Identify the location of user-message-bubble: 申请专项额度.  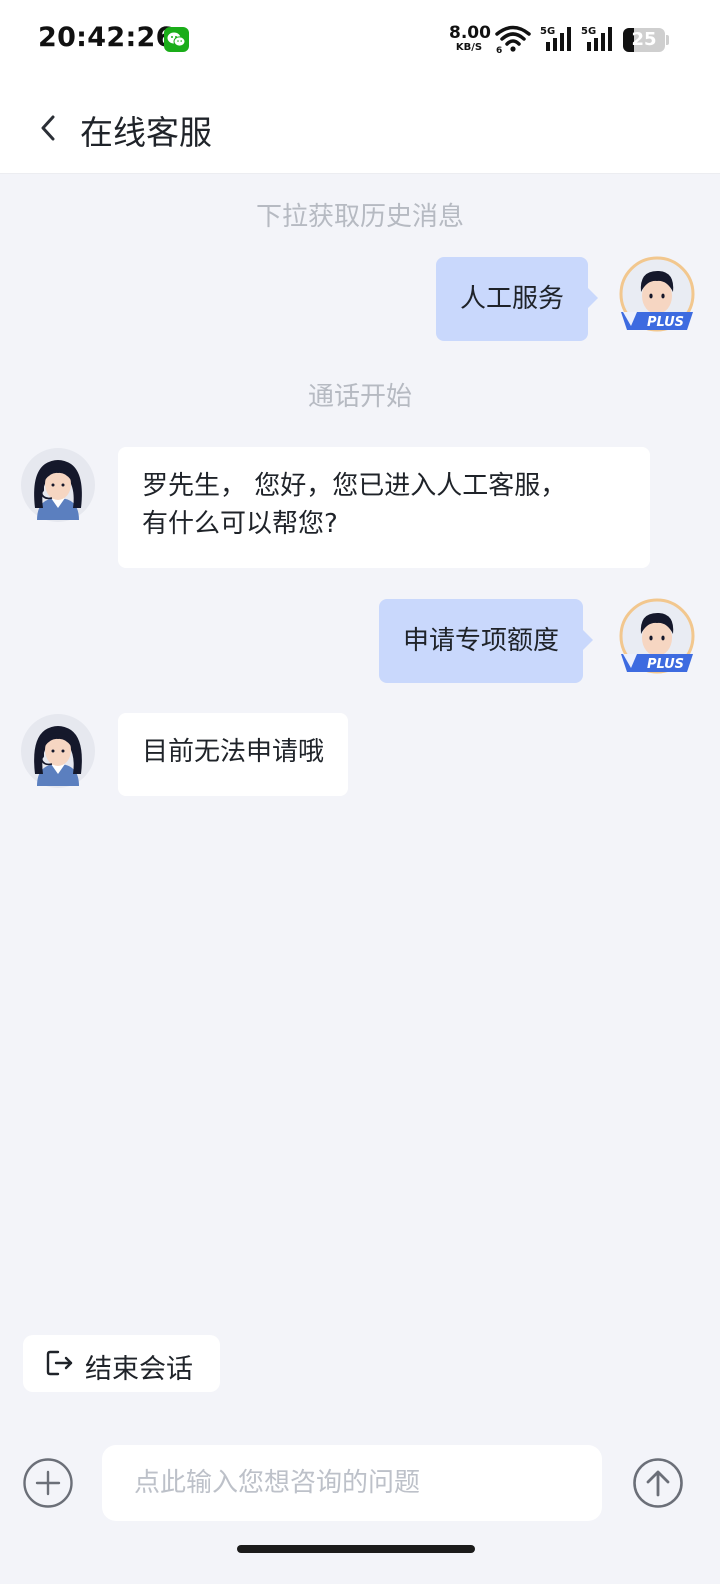
(486, 641).